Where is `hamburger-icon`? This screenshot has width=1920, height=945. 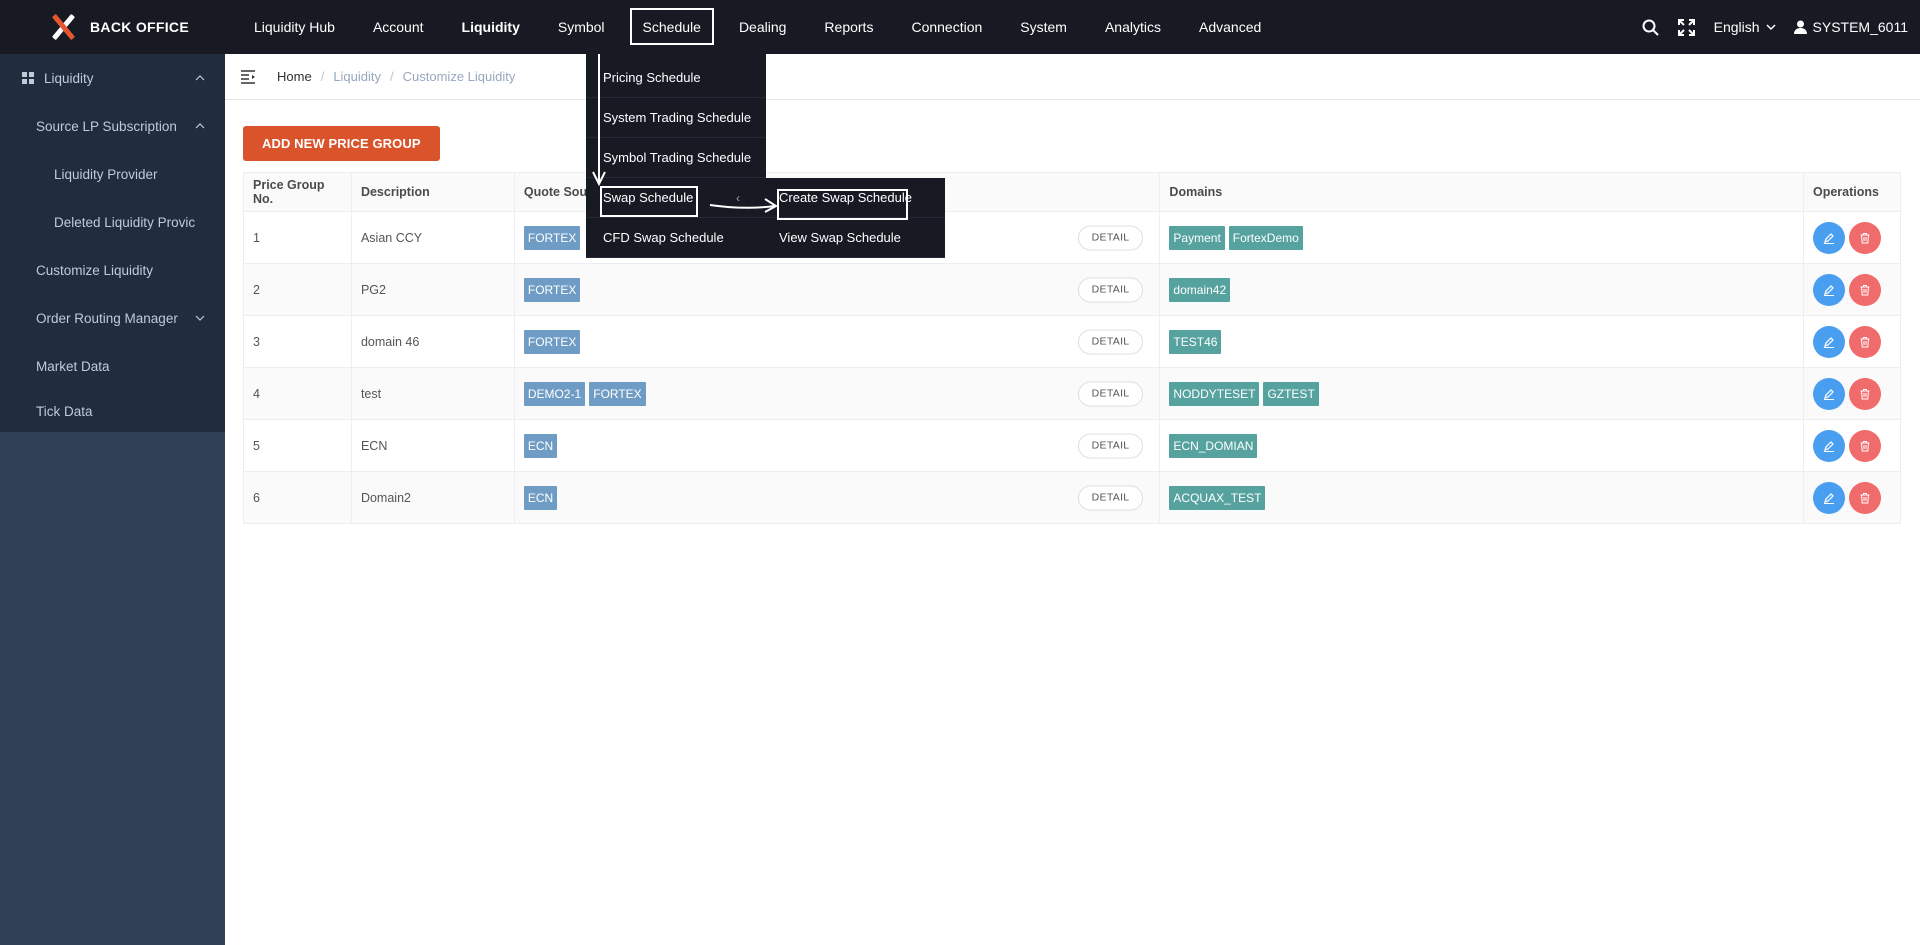 hamburger-icon is located at coordinates (249, 76).